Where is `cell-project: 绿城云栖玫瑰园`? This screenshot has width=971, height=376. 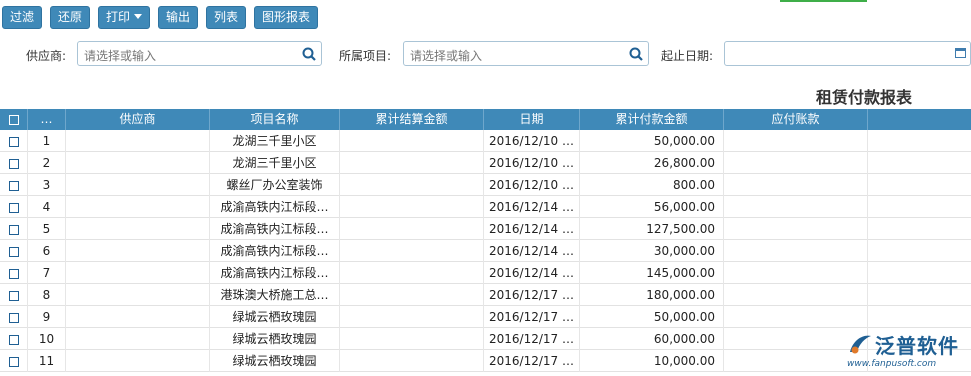
cell-project: 绿城云栖玫瑰园 is located at coordinates (275, 317).